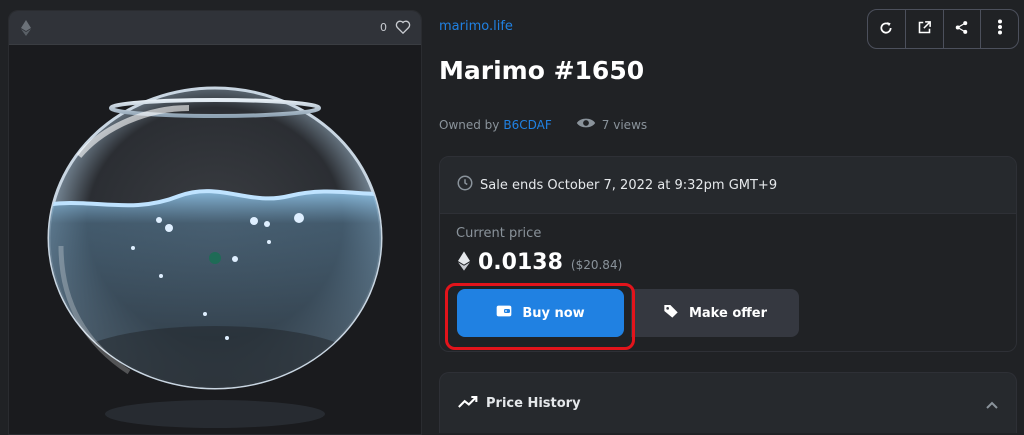 This screenshot has width=1024, height=435. What do you see at coordinates (553, 313) in the screenshot?
I see `buy-now-label: Buy now` at bounding box center [553, 313].